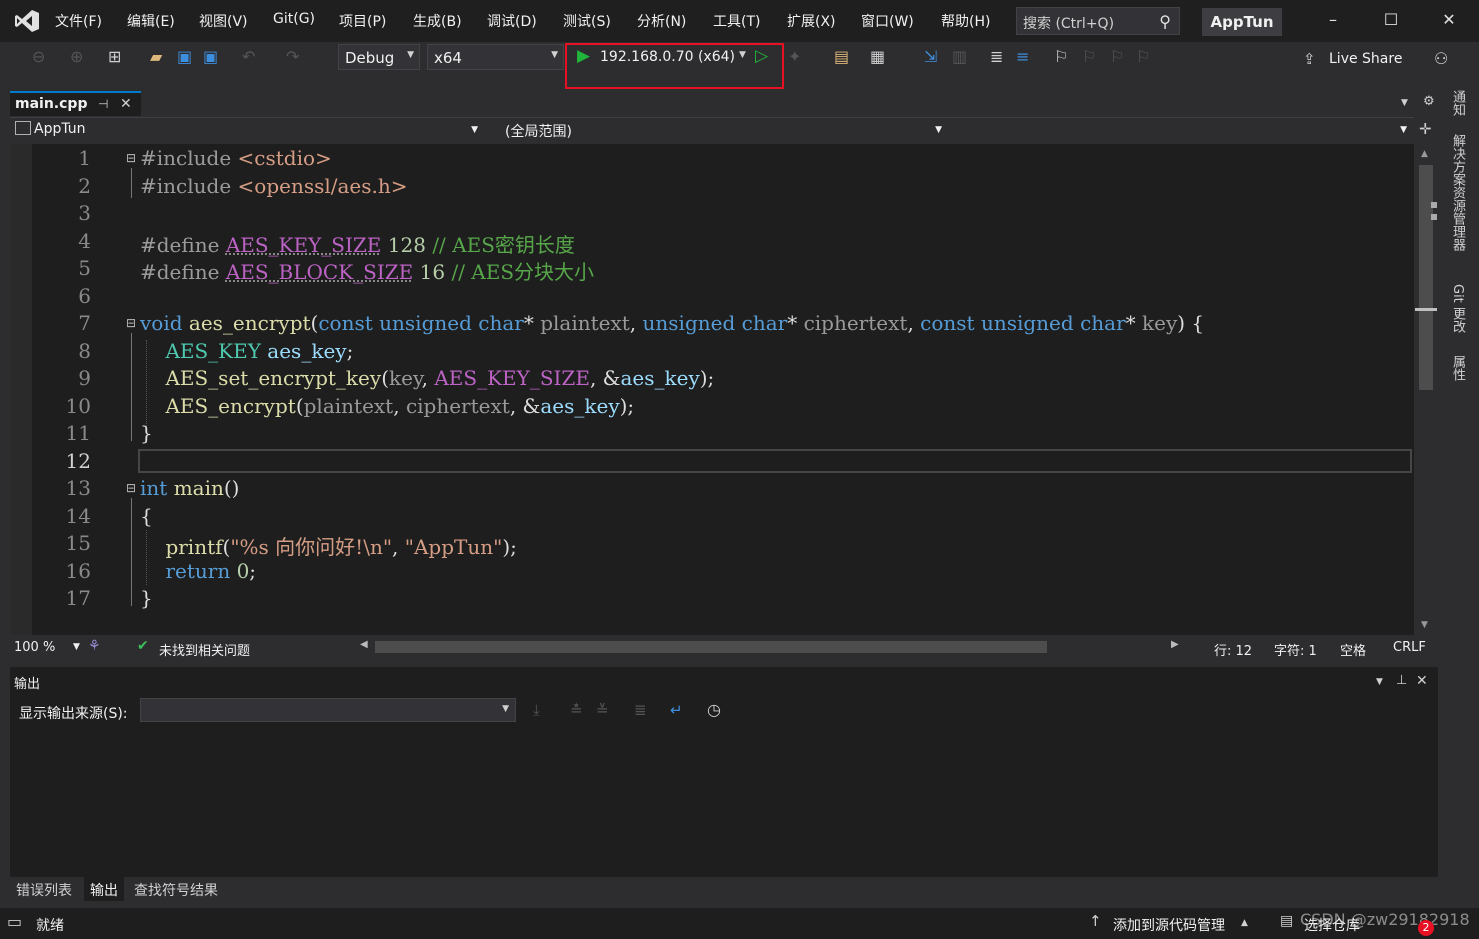  Describe the element at coordinates (151, 21) in the screenshot. I see `menu-edit: 编辑(E)` at that location.